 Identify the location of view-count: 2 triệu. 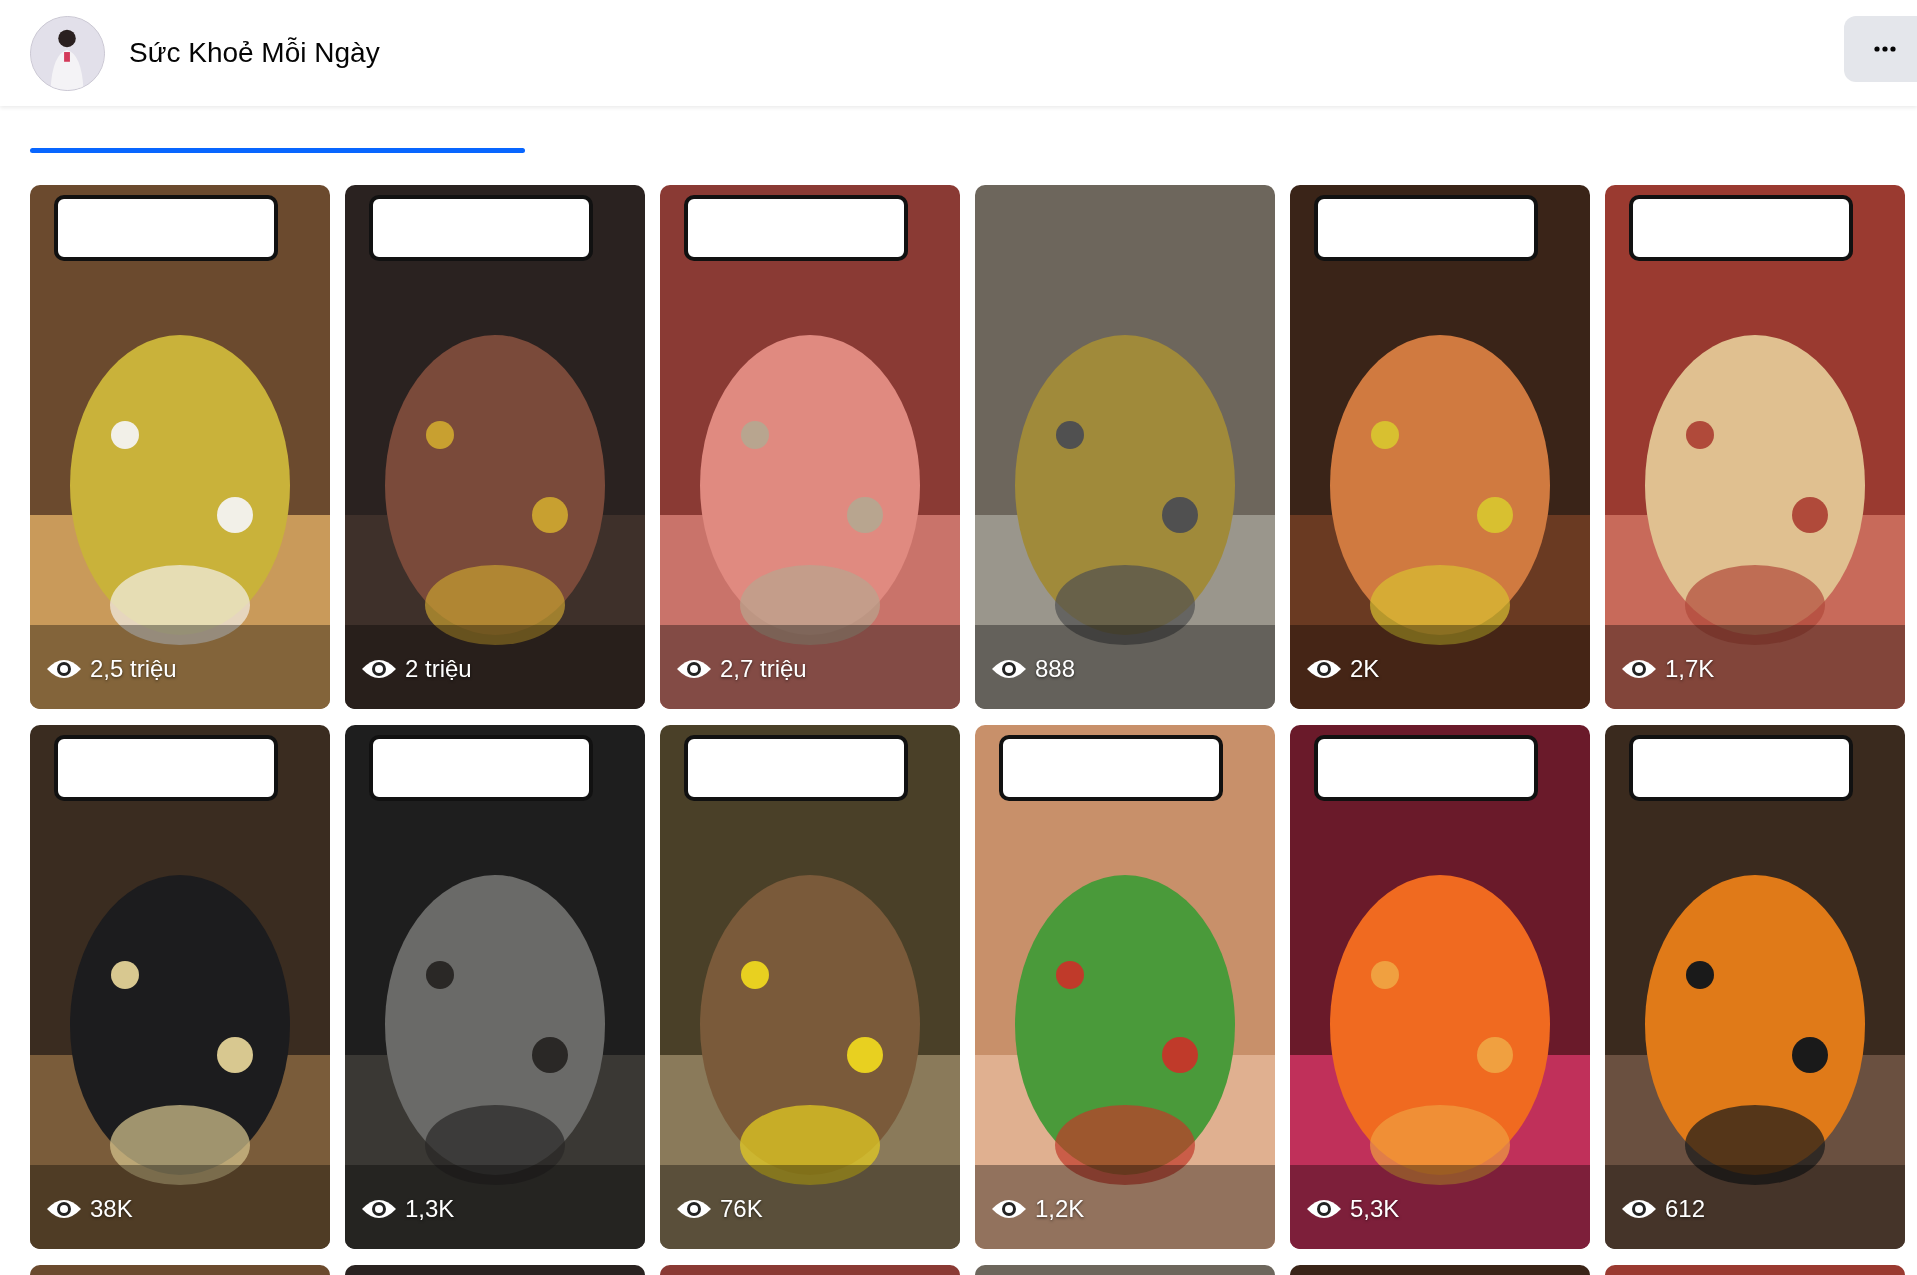
(438, 669).